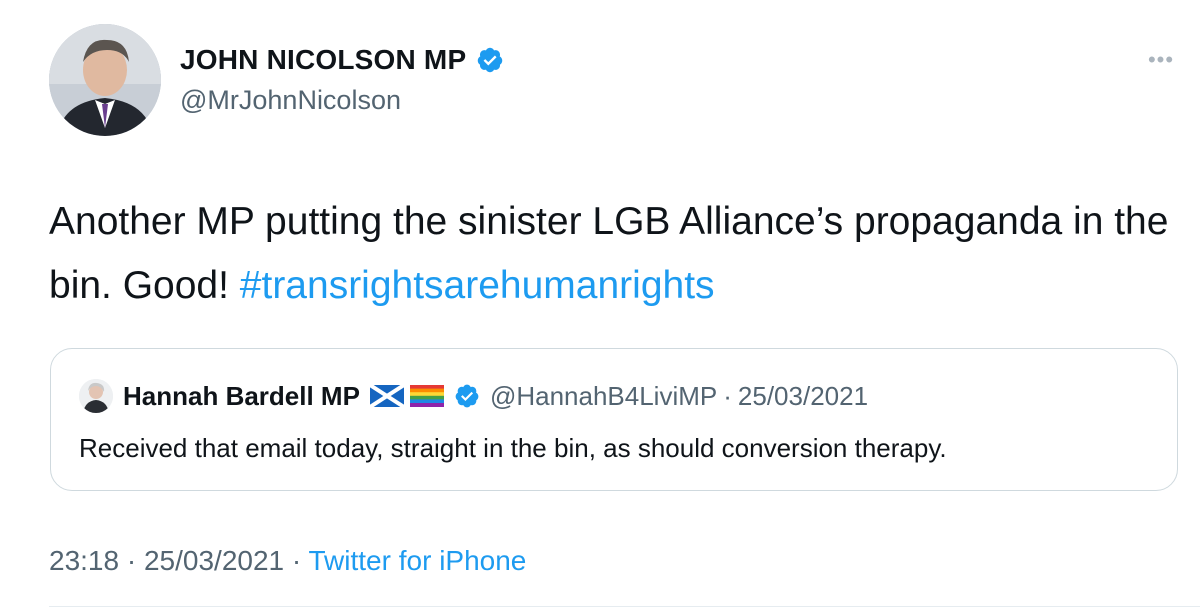 This screenshot has width=1200, height=610. I want to click on author-name: JOHN NICOLSON MP, so click(342, 60).